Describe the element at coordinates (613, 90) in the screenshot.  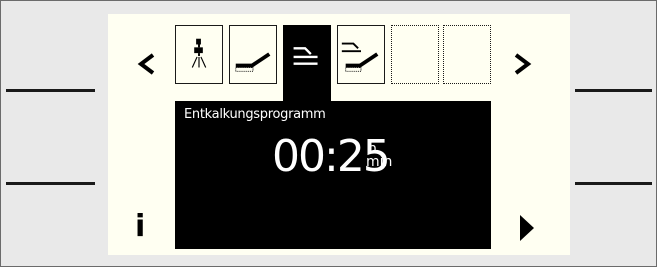
I see `right-softkey-top` at that location.